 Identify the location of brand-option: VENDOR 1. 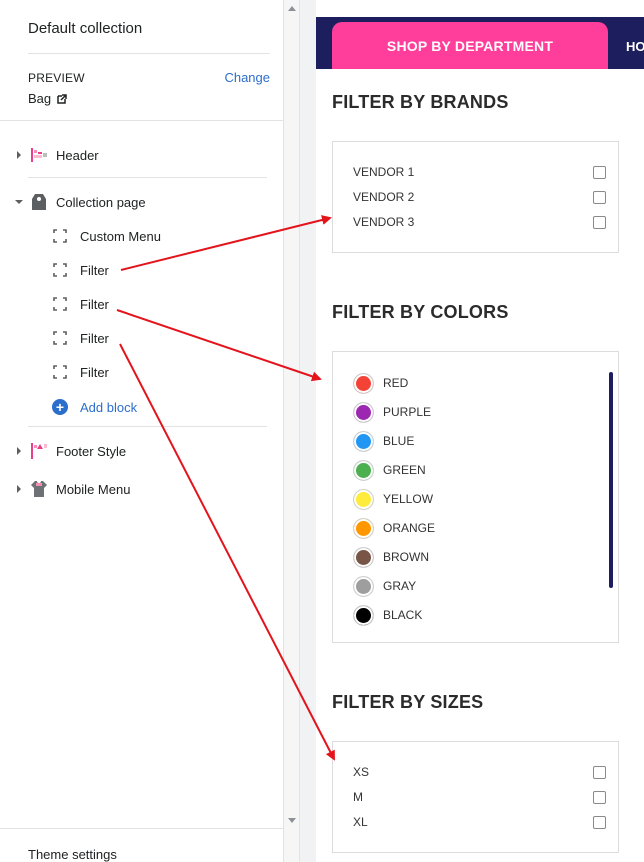
(479, 172).